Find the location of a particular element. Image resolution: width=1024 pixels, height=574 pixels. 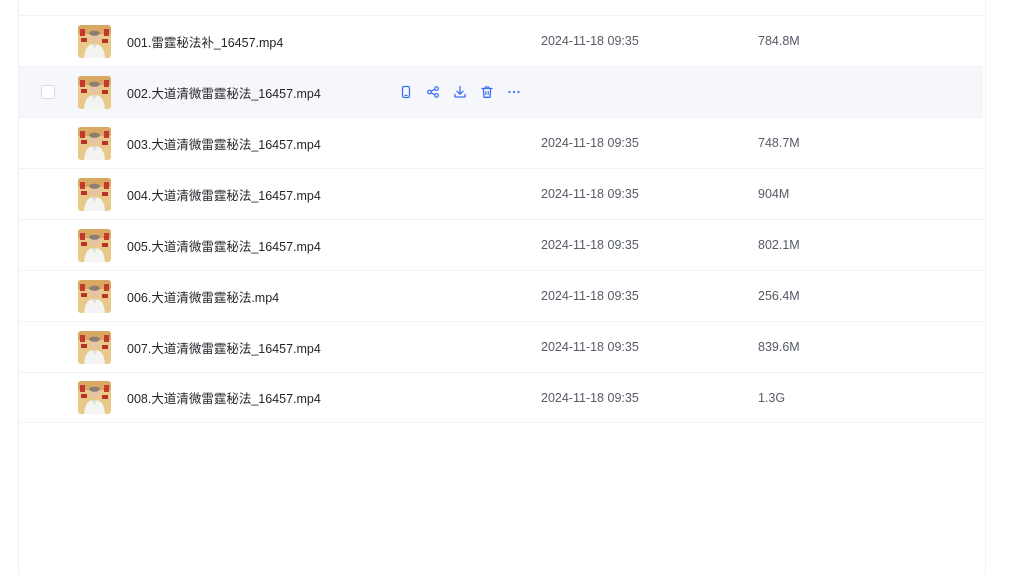

file-name: 001.雷霆秘法补_16457.mp4 is located at coordinates (205, 41).